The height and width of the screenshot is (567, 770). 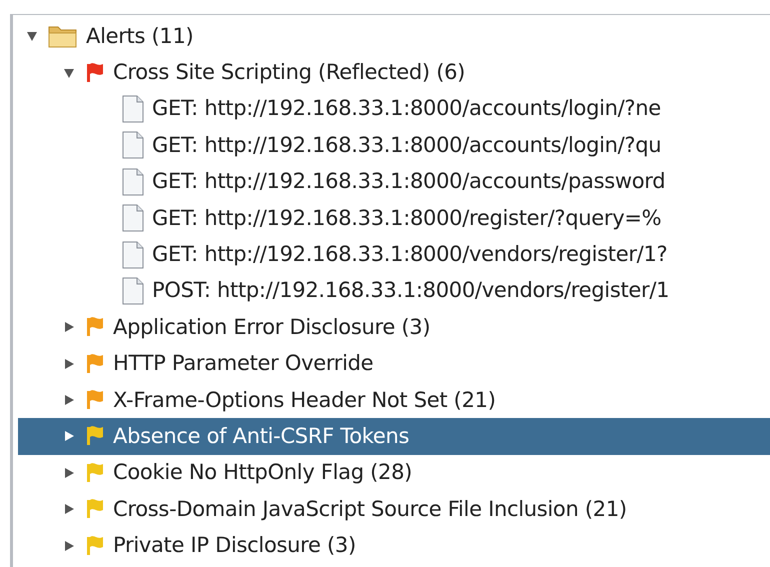 I want to click on tree-row: GET: http://192.168.33.1:8000/vendors/register/1?, so click(x=394, y=254).